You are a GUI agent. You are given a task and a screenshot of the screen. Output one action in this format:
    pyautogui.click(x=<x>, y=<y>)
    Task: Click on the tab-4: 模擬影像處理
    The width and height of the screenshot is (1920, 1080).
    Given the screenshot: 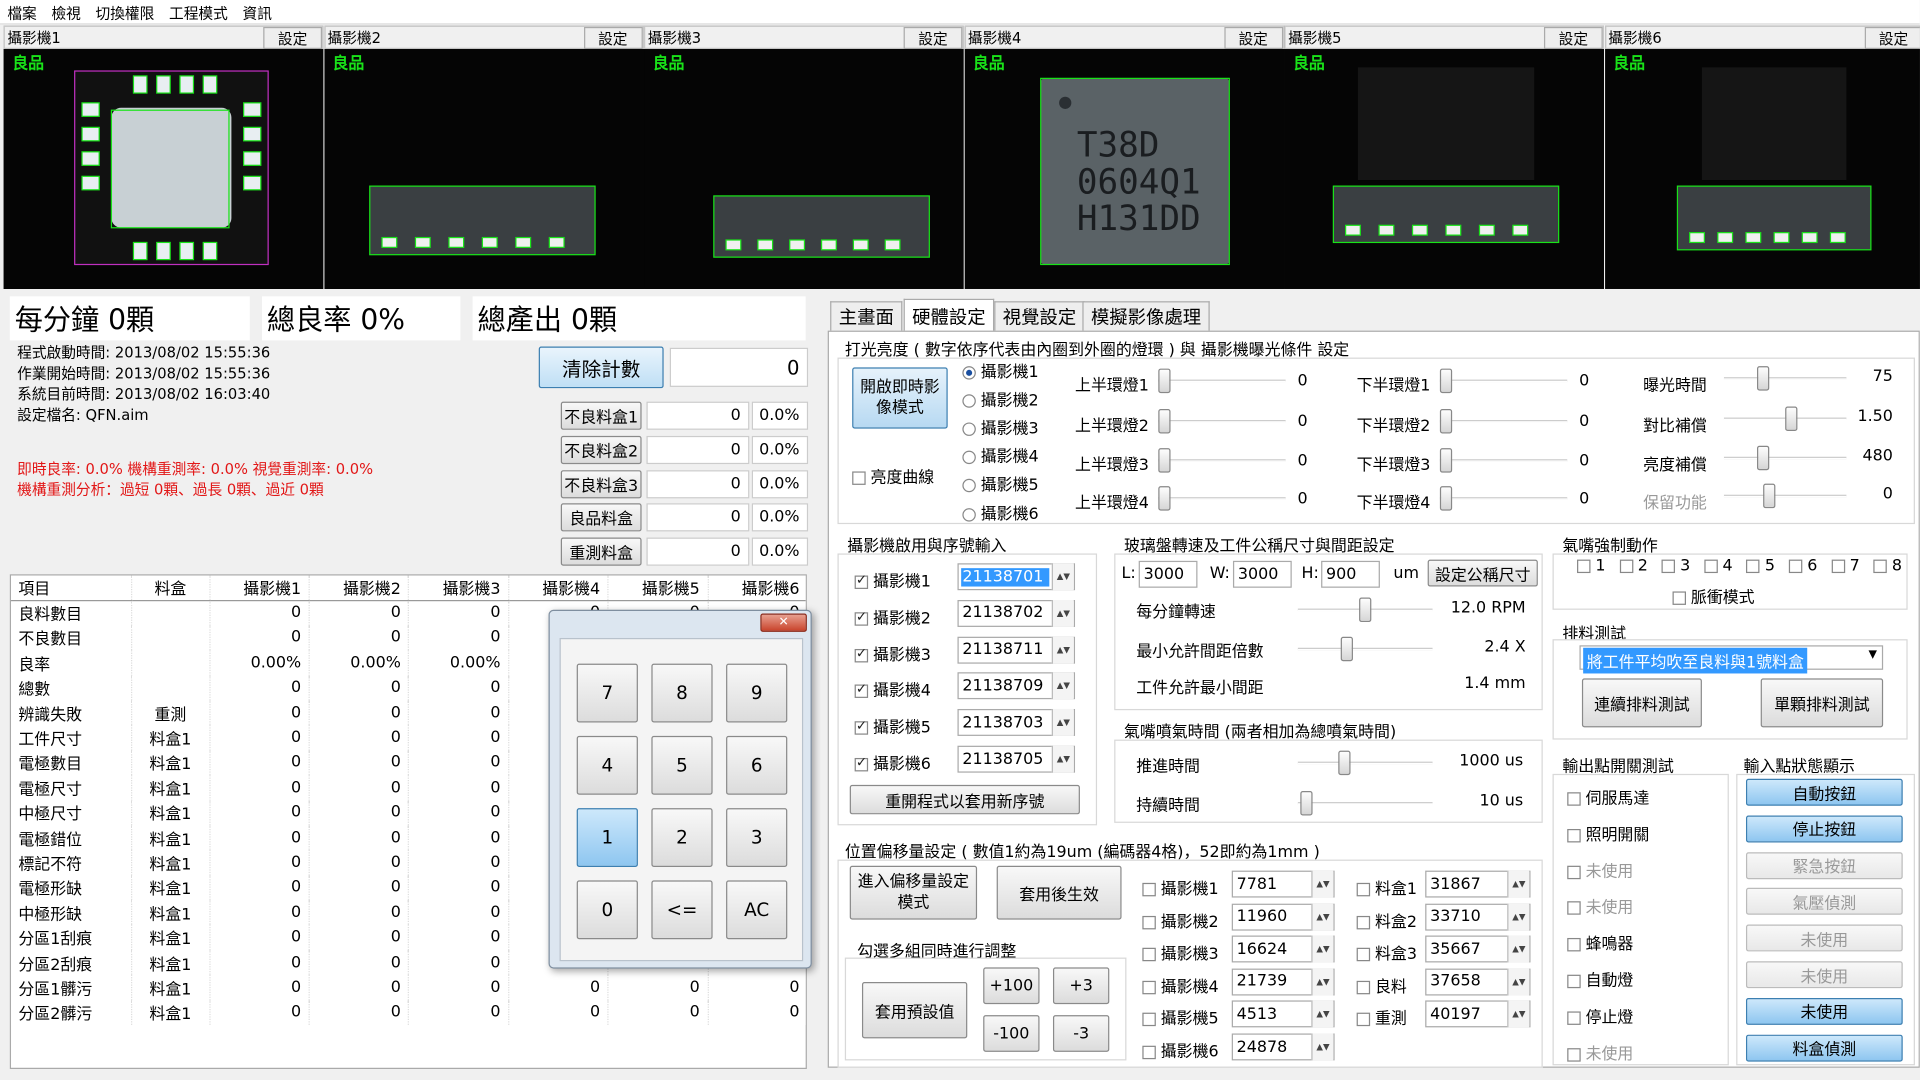 What is the action you would take?
    pyautogui.click(x=1146, y=316)
    